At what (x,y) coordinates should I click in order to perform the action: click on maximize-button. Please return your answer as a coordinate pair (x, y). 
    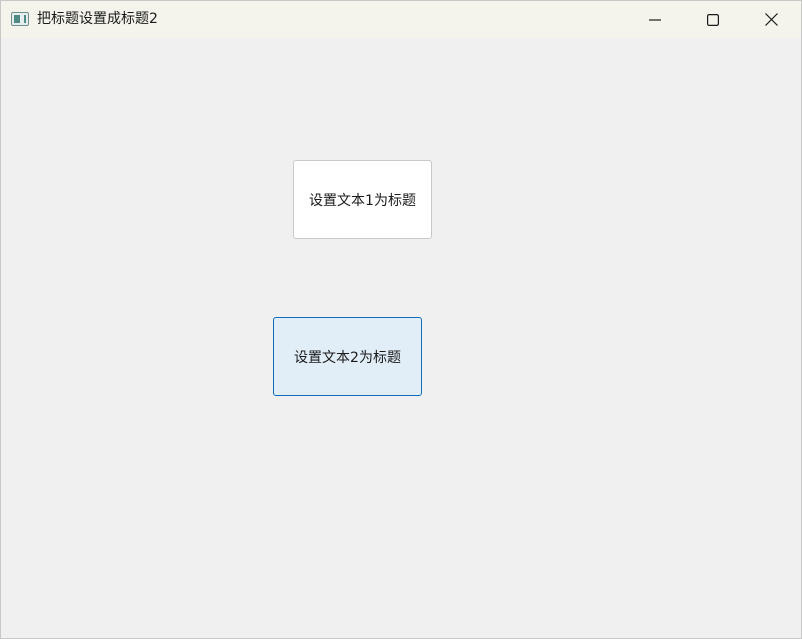
    Looking at the image, I should click on (713, 19).